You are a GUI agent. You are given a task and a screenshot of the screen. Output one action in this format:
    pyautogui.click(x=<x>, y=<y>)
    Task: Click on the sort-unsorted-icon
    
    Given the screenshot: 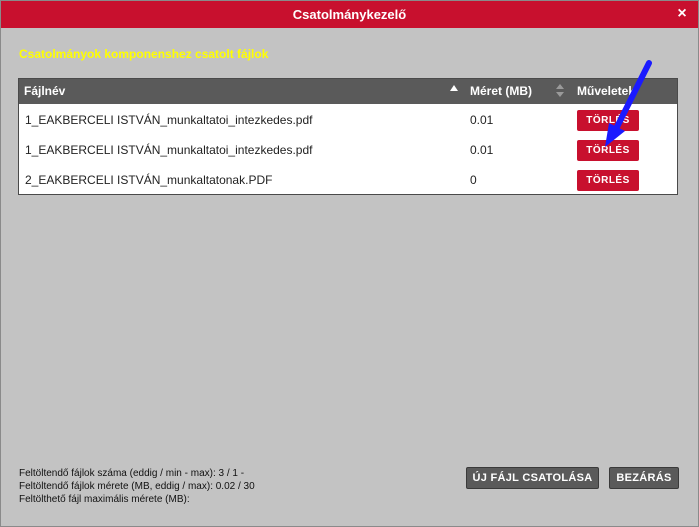 What is the action you would take?
    pyautogui.click(x=560, y=91)
    